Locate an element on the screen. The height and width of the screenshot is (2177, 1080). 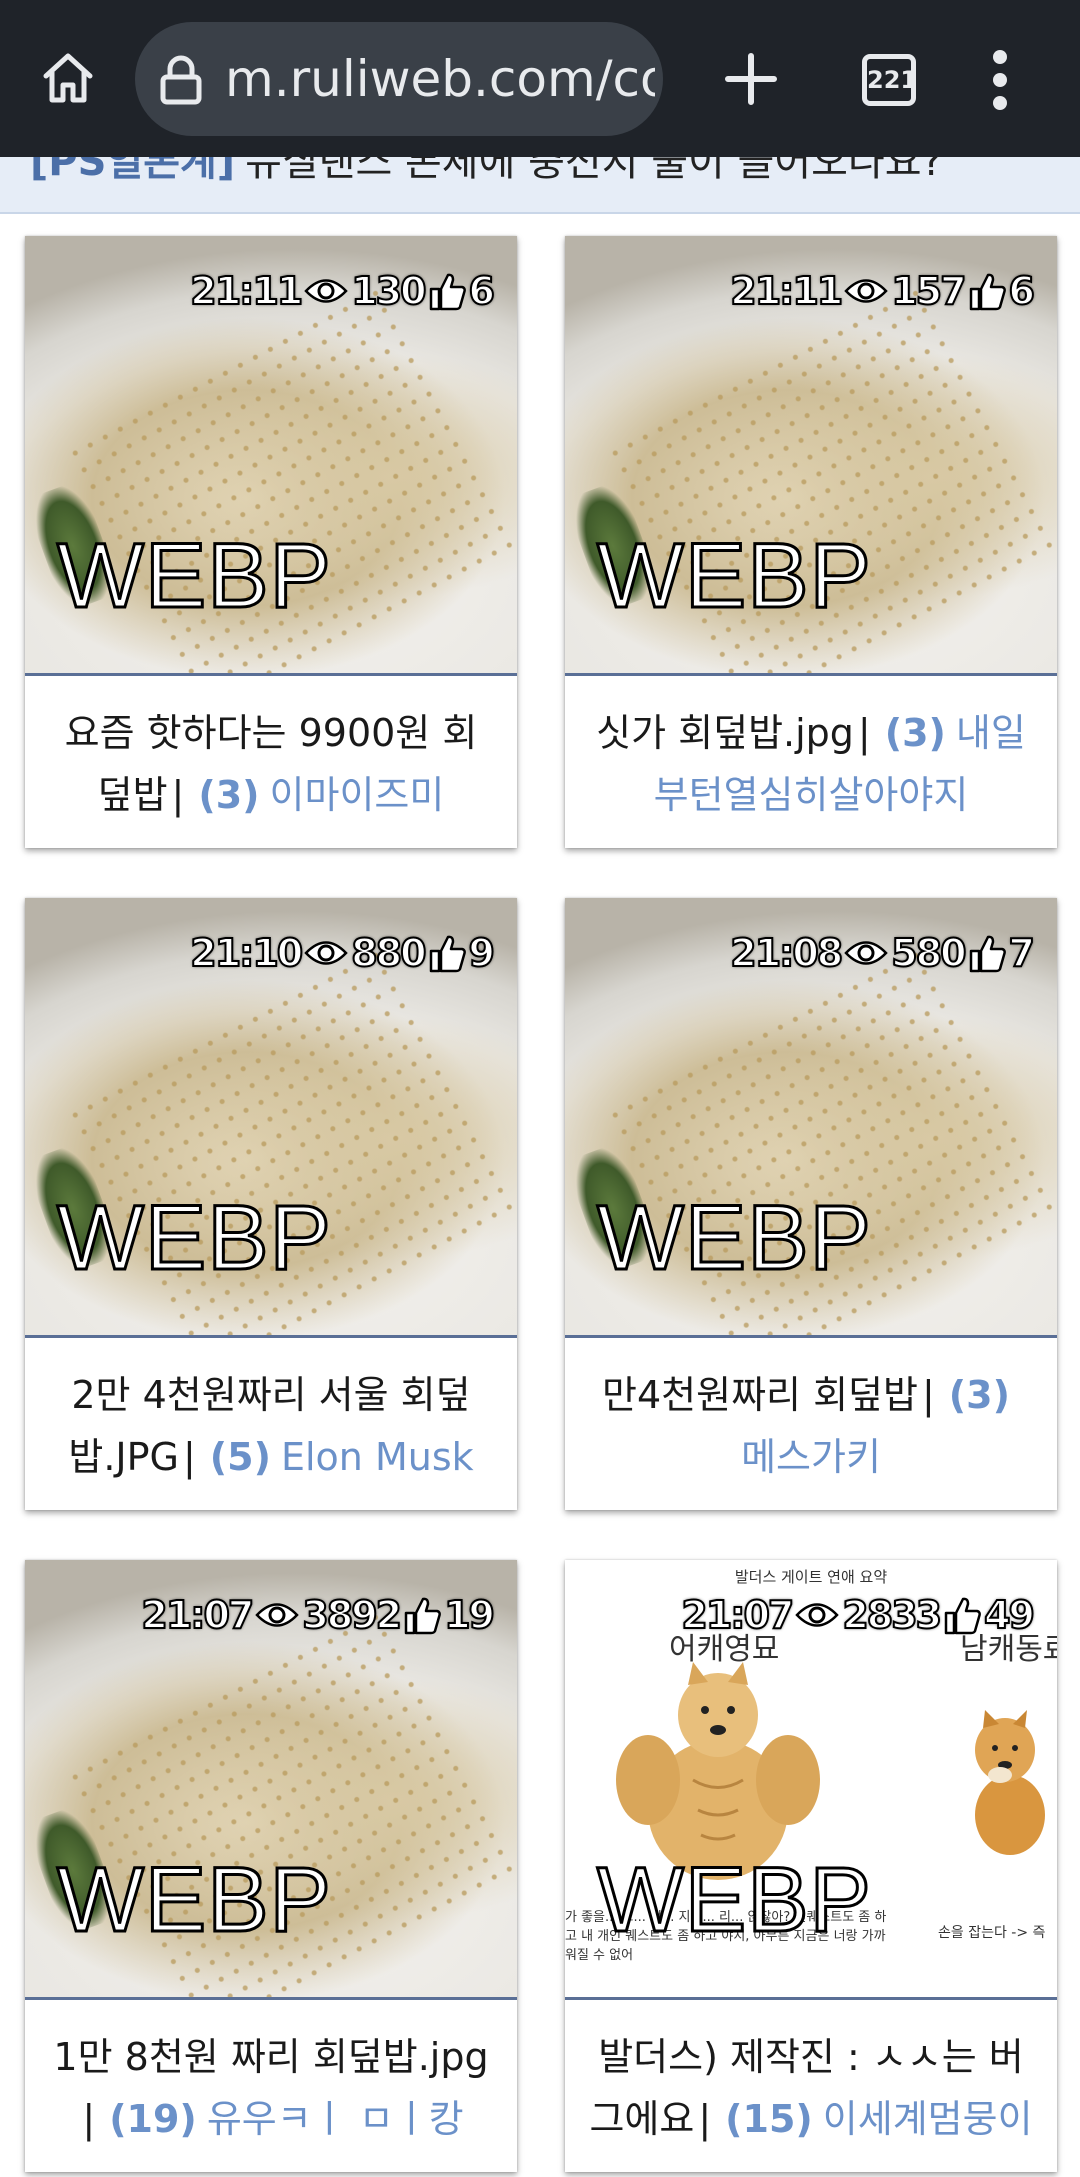
new-tab-button is located at coordinates (751, 79).